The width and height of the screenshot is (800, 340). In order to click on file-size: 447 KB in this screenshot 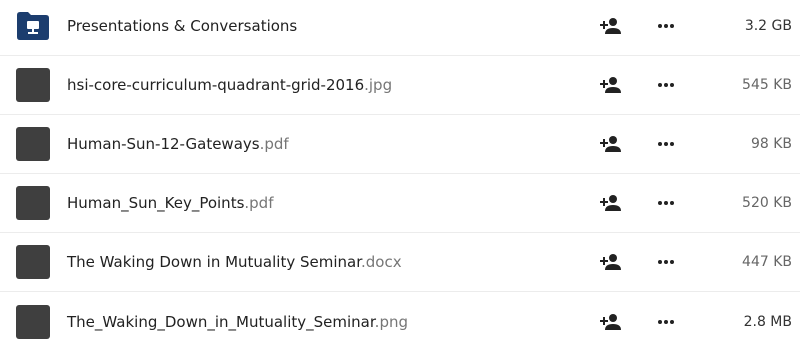, I will do `click(767, 262)`.